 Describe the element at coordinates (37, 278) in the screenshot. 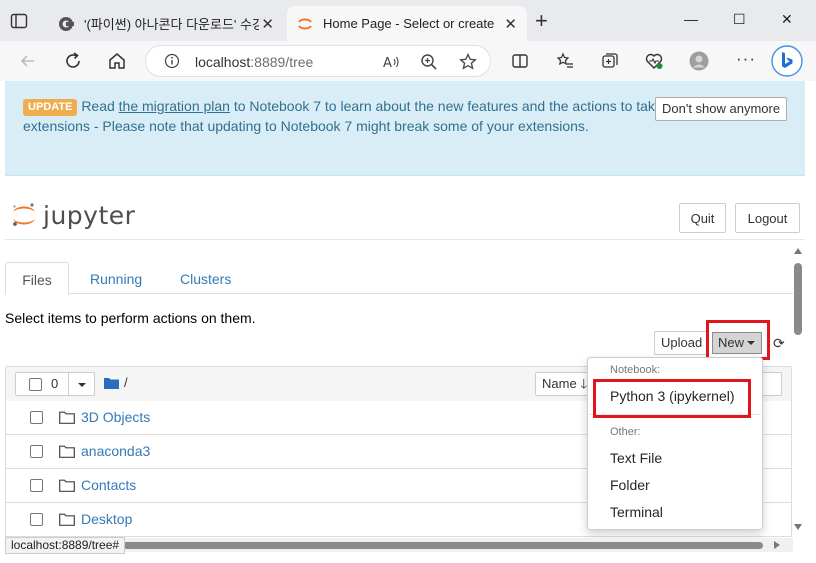

I see `tab-files: Files` at that location.